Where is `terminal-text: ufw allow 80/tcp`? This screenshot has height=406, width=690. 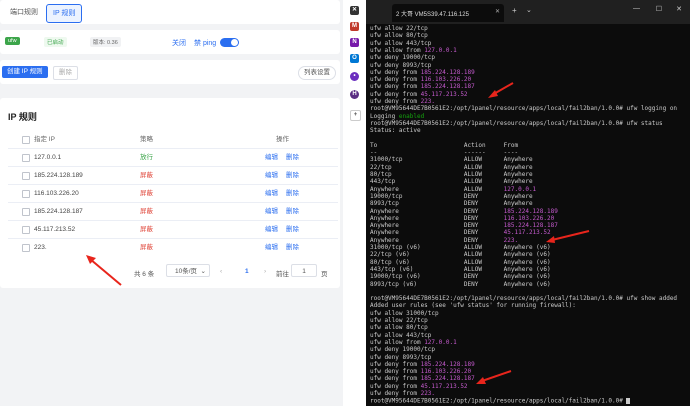 terminal-text: ufw allow 80/tcp is located at coordinates (399, 328).